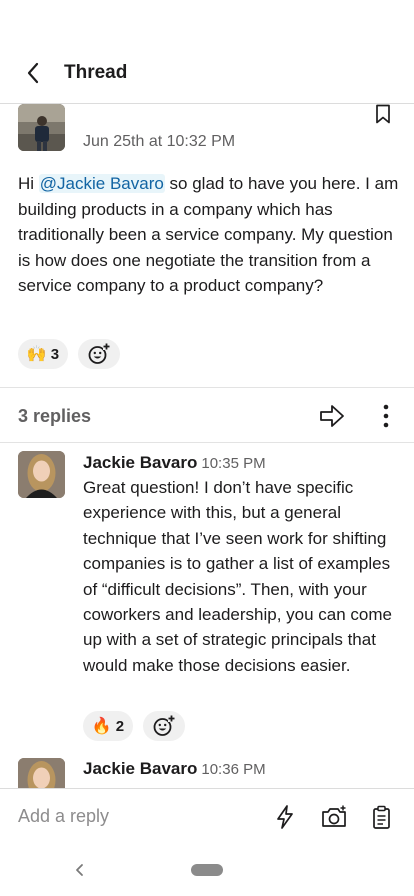 This screenshot has width=414, height=896. What do you see at coordinates (101, 726) in the screenshot?
I see `fire-emoji: 🔥` at bounding box center [101, 726].